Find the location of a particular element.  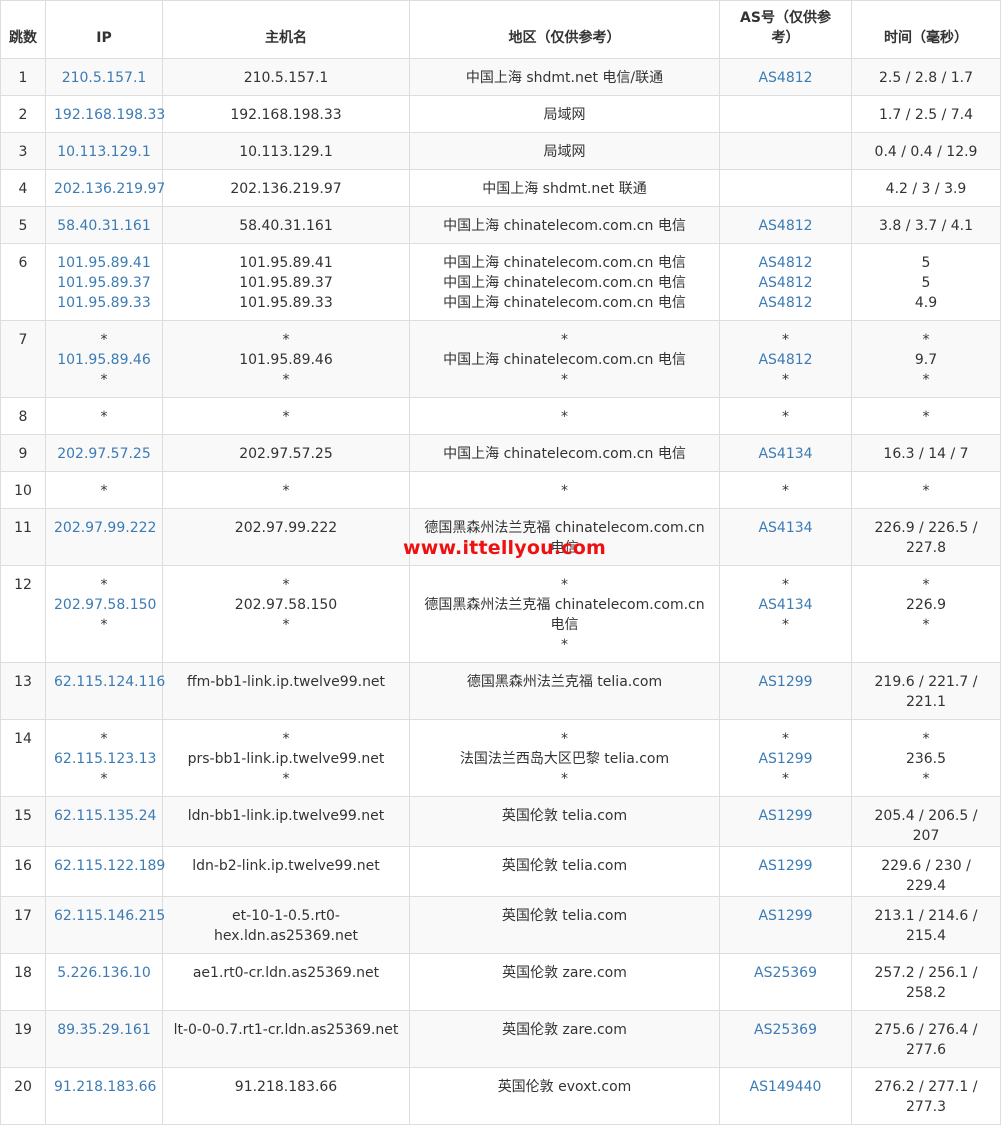

asn-cell is located at coordinates (785, 114).